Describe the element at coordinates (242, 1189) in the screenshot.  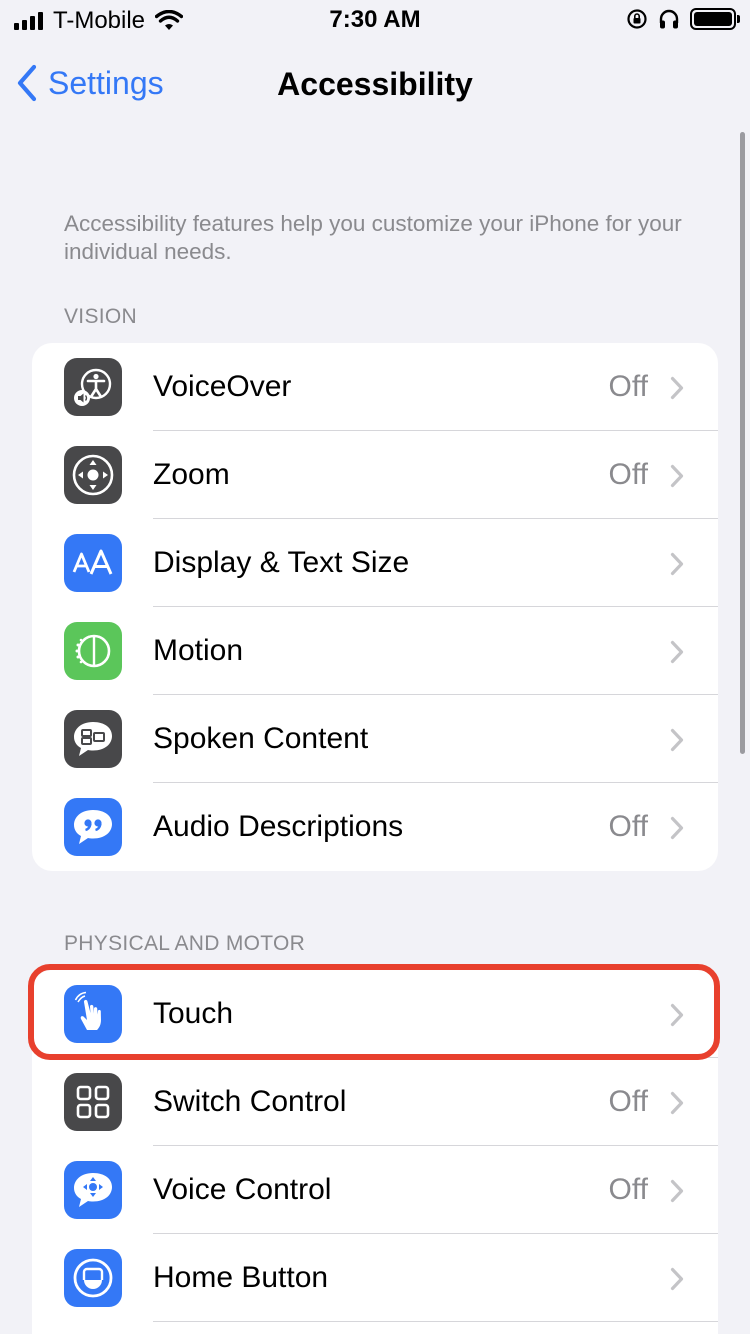
I see `row-label: Voice Control` at that location.